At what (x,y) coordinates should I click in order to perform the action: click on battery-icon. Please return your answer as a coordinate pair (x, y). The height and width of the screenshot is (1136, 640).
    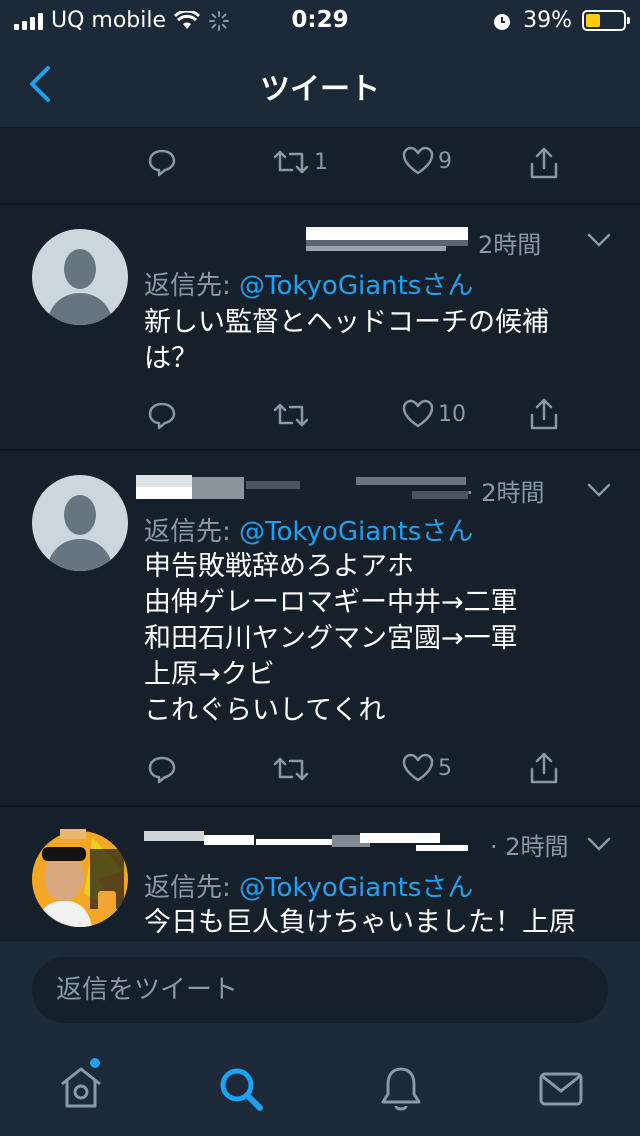
    Looking at the image, I should click on (606, 20).